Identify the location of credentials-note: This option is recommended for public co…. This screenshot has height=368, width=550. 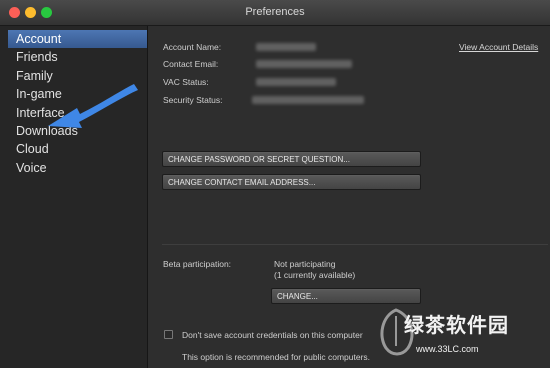
(276, 357).